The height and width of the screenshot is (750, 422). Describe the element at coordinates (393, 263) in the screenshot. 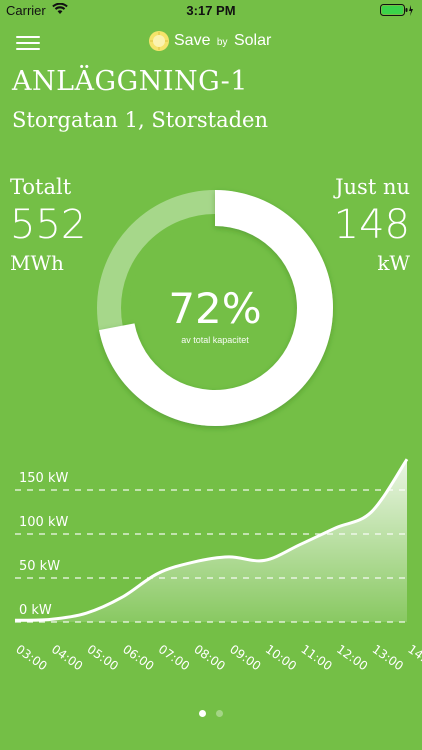

I see `current-unit: kW` at that location.